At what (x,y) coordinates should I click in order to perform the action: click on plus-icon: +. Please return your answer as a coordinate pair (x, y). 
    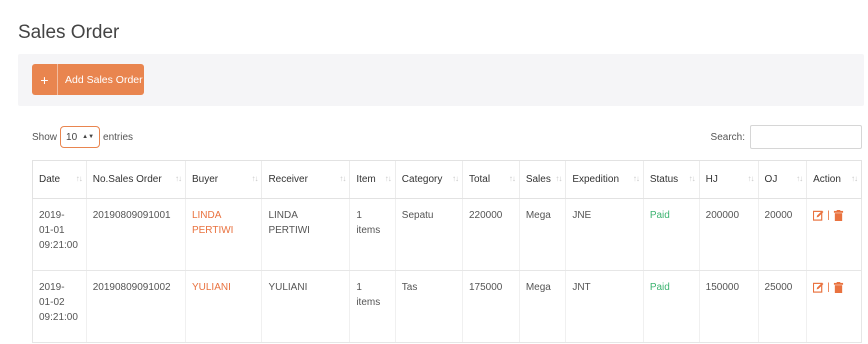
    Looking at the image, I should click on (45, 79).